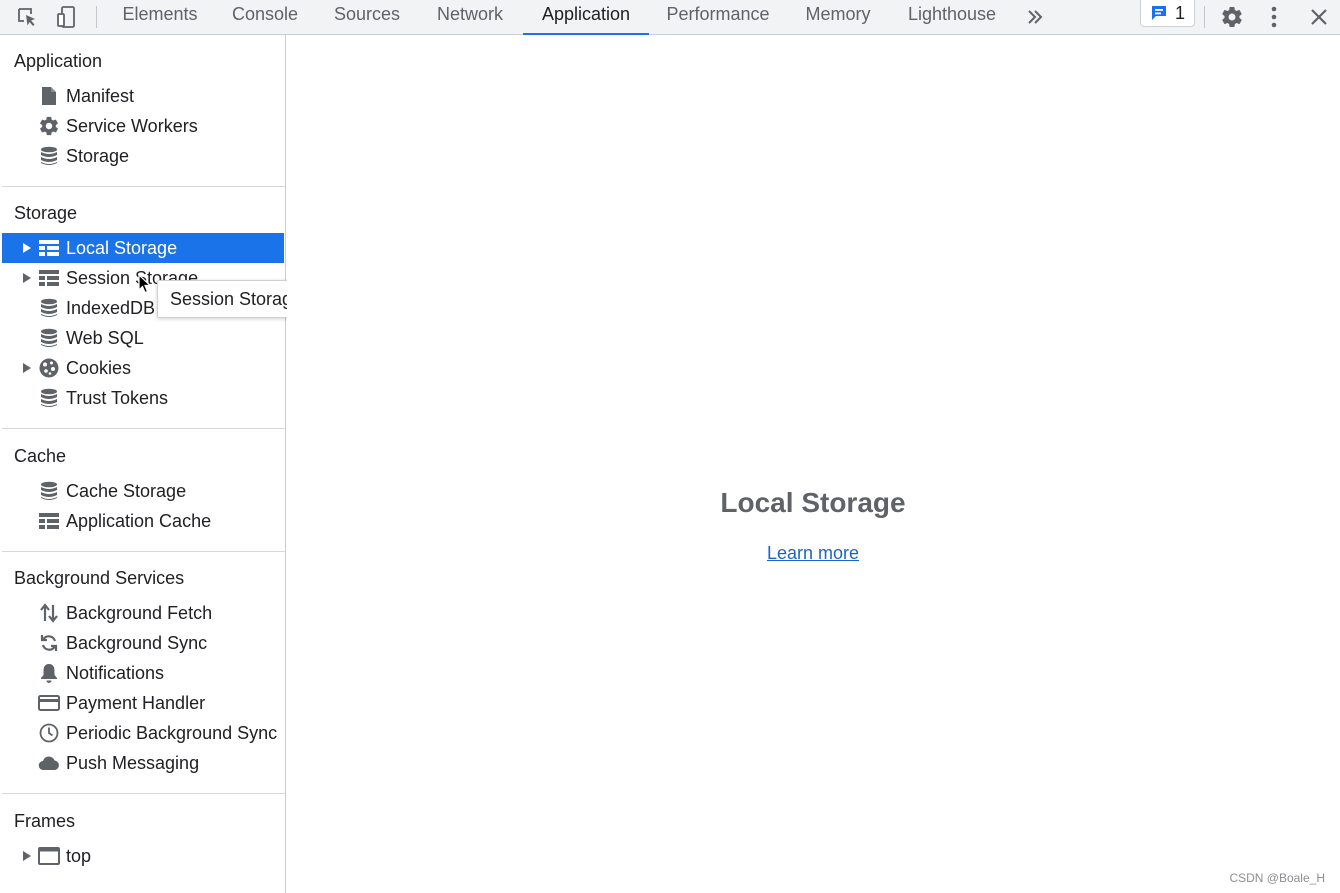 The width and height of the screenshot is (1340, 893). What do you see at coordinates (137, 642) in the screenshot?
I see `sidebar-item-label: Background Sync` at bounding box center [137, 642].